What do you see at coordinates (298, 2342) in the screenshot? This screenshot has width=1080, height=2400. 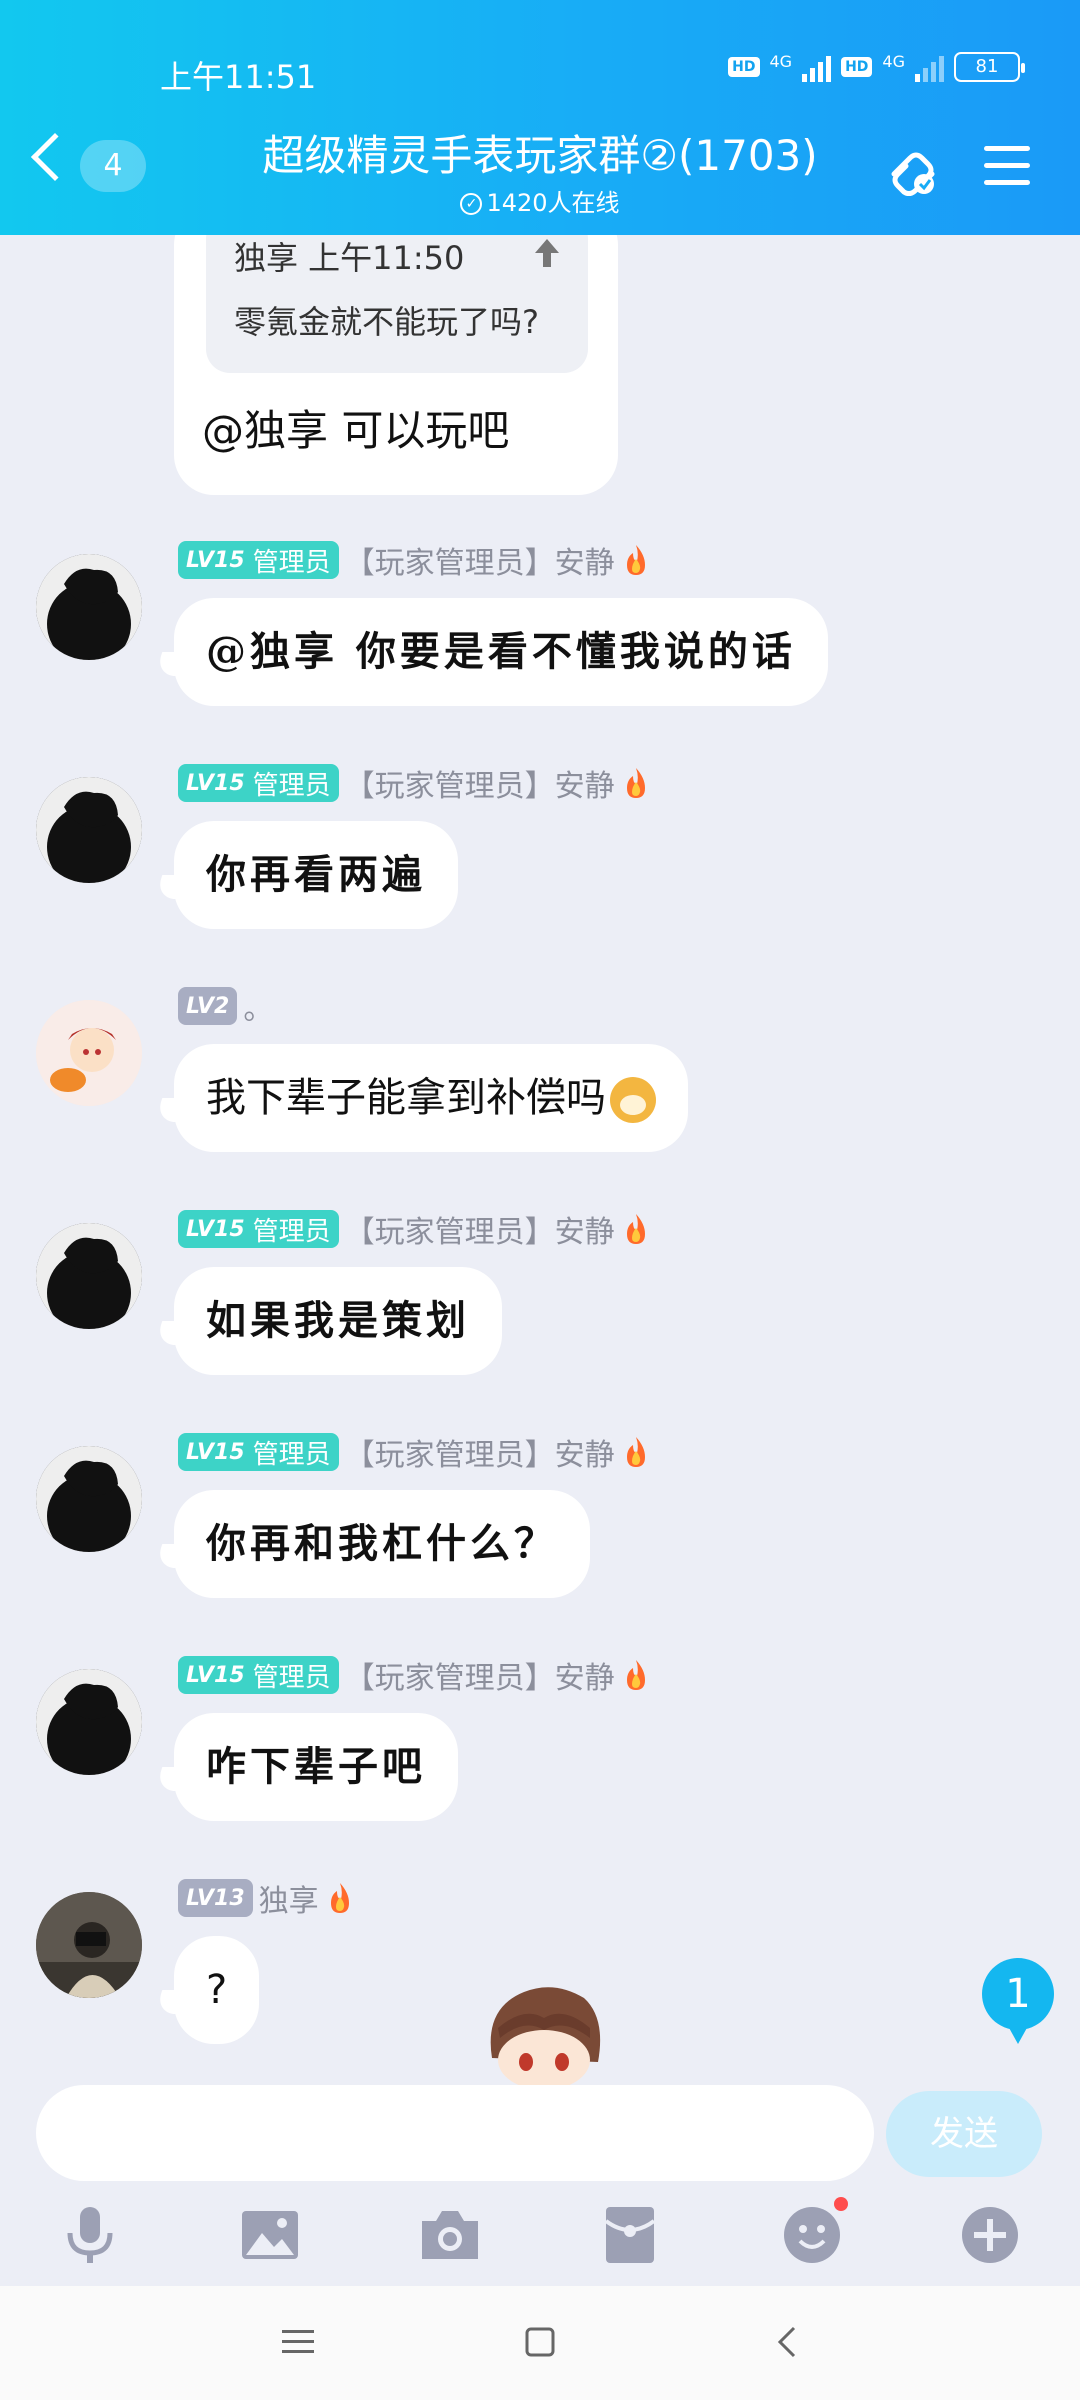 I see `menu-nav-icon` at bounding box center [298, 2342].